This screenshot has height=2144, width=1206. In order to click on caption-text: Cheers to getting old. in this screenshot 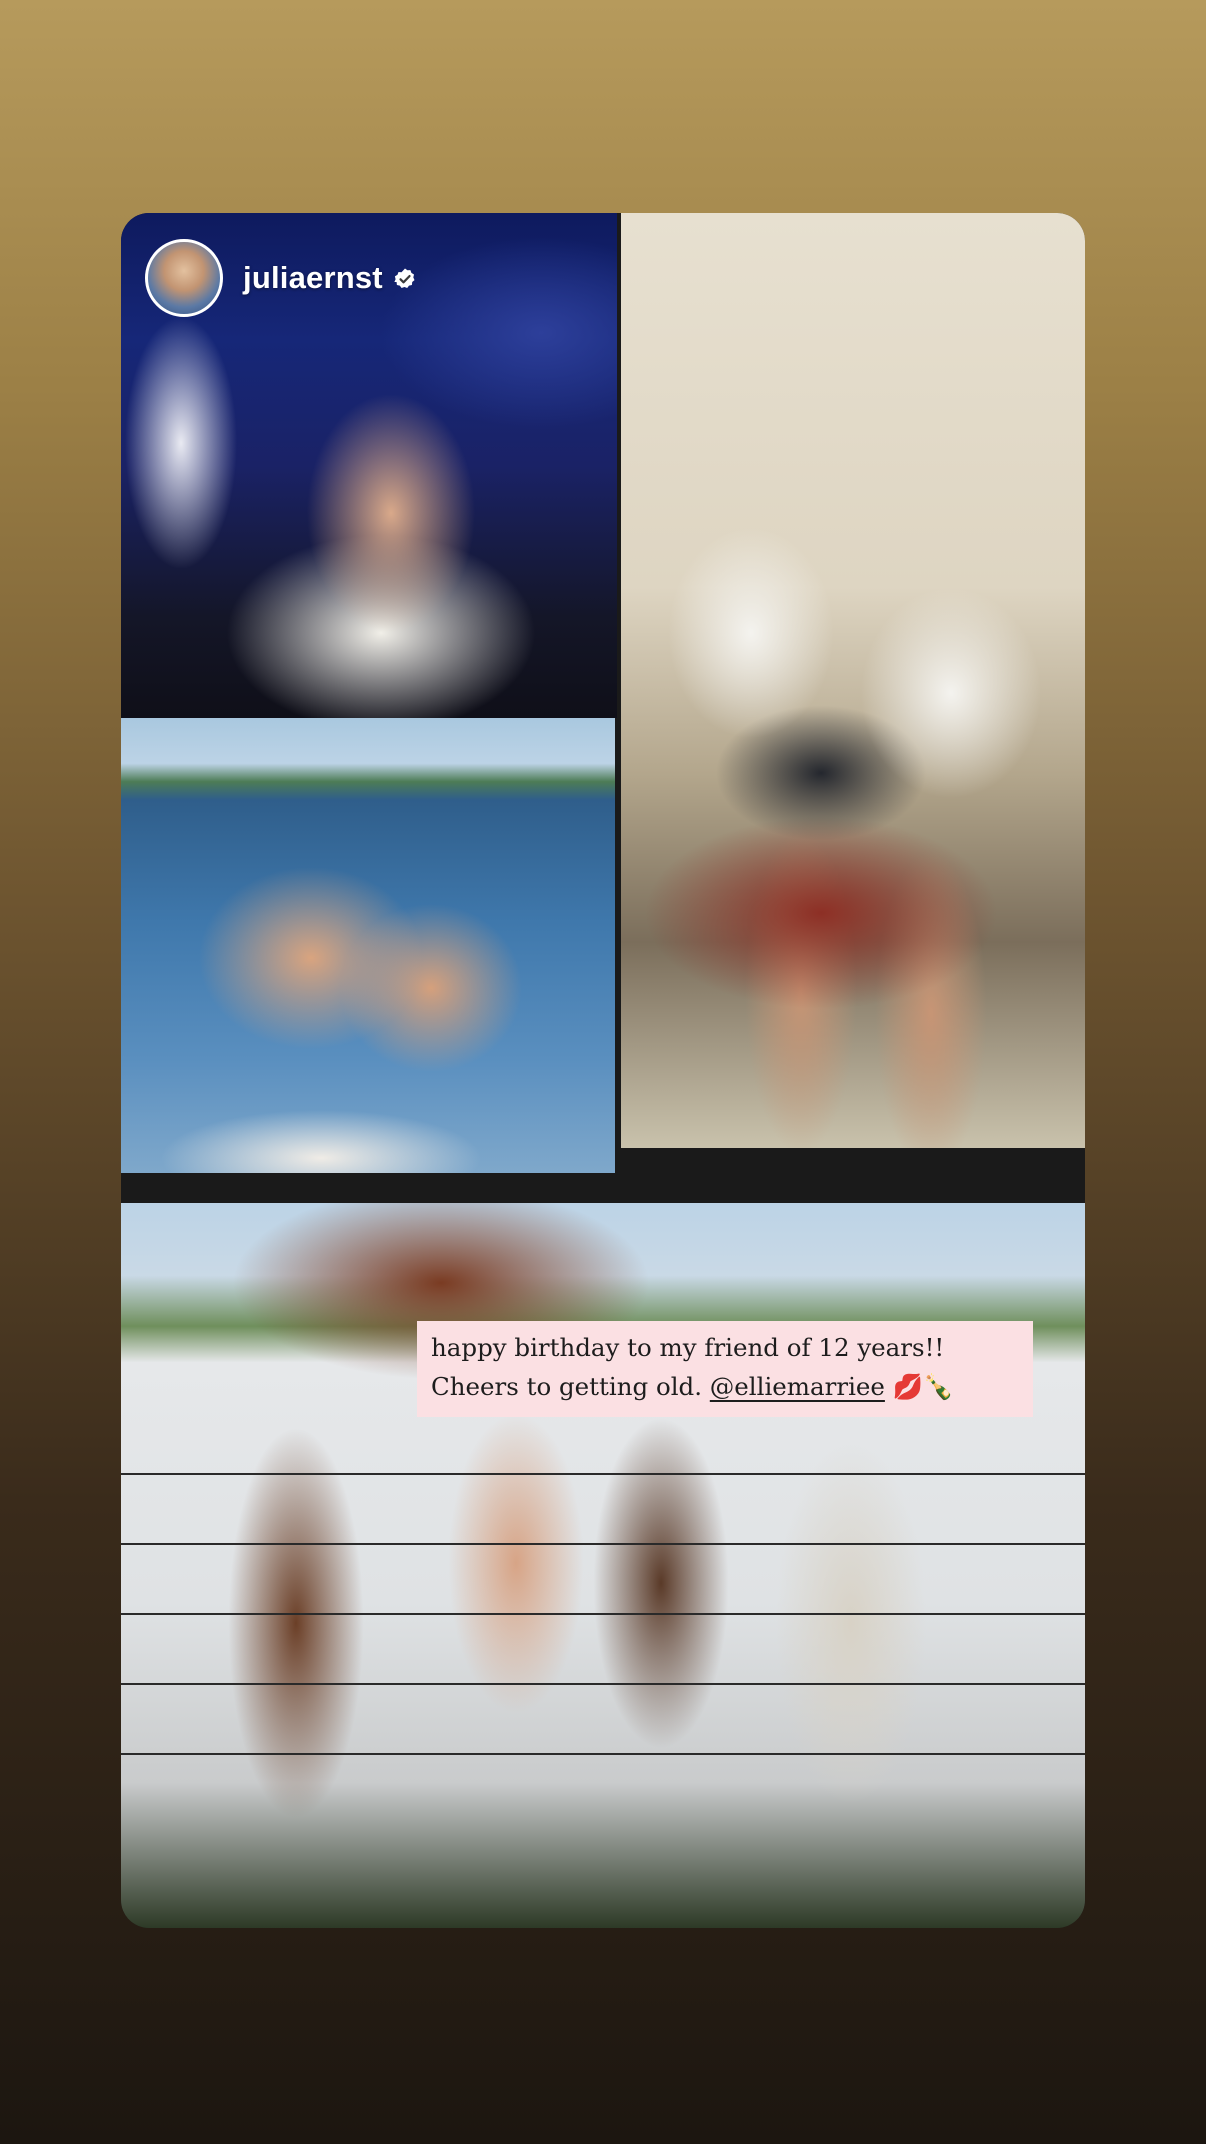, I will do `click(566, 1386)`.